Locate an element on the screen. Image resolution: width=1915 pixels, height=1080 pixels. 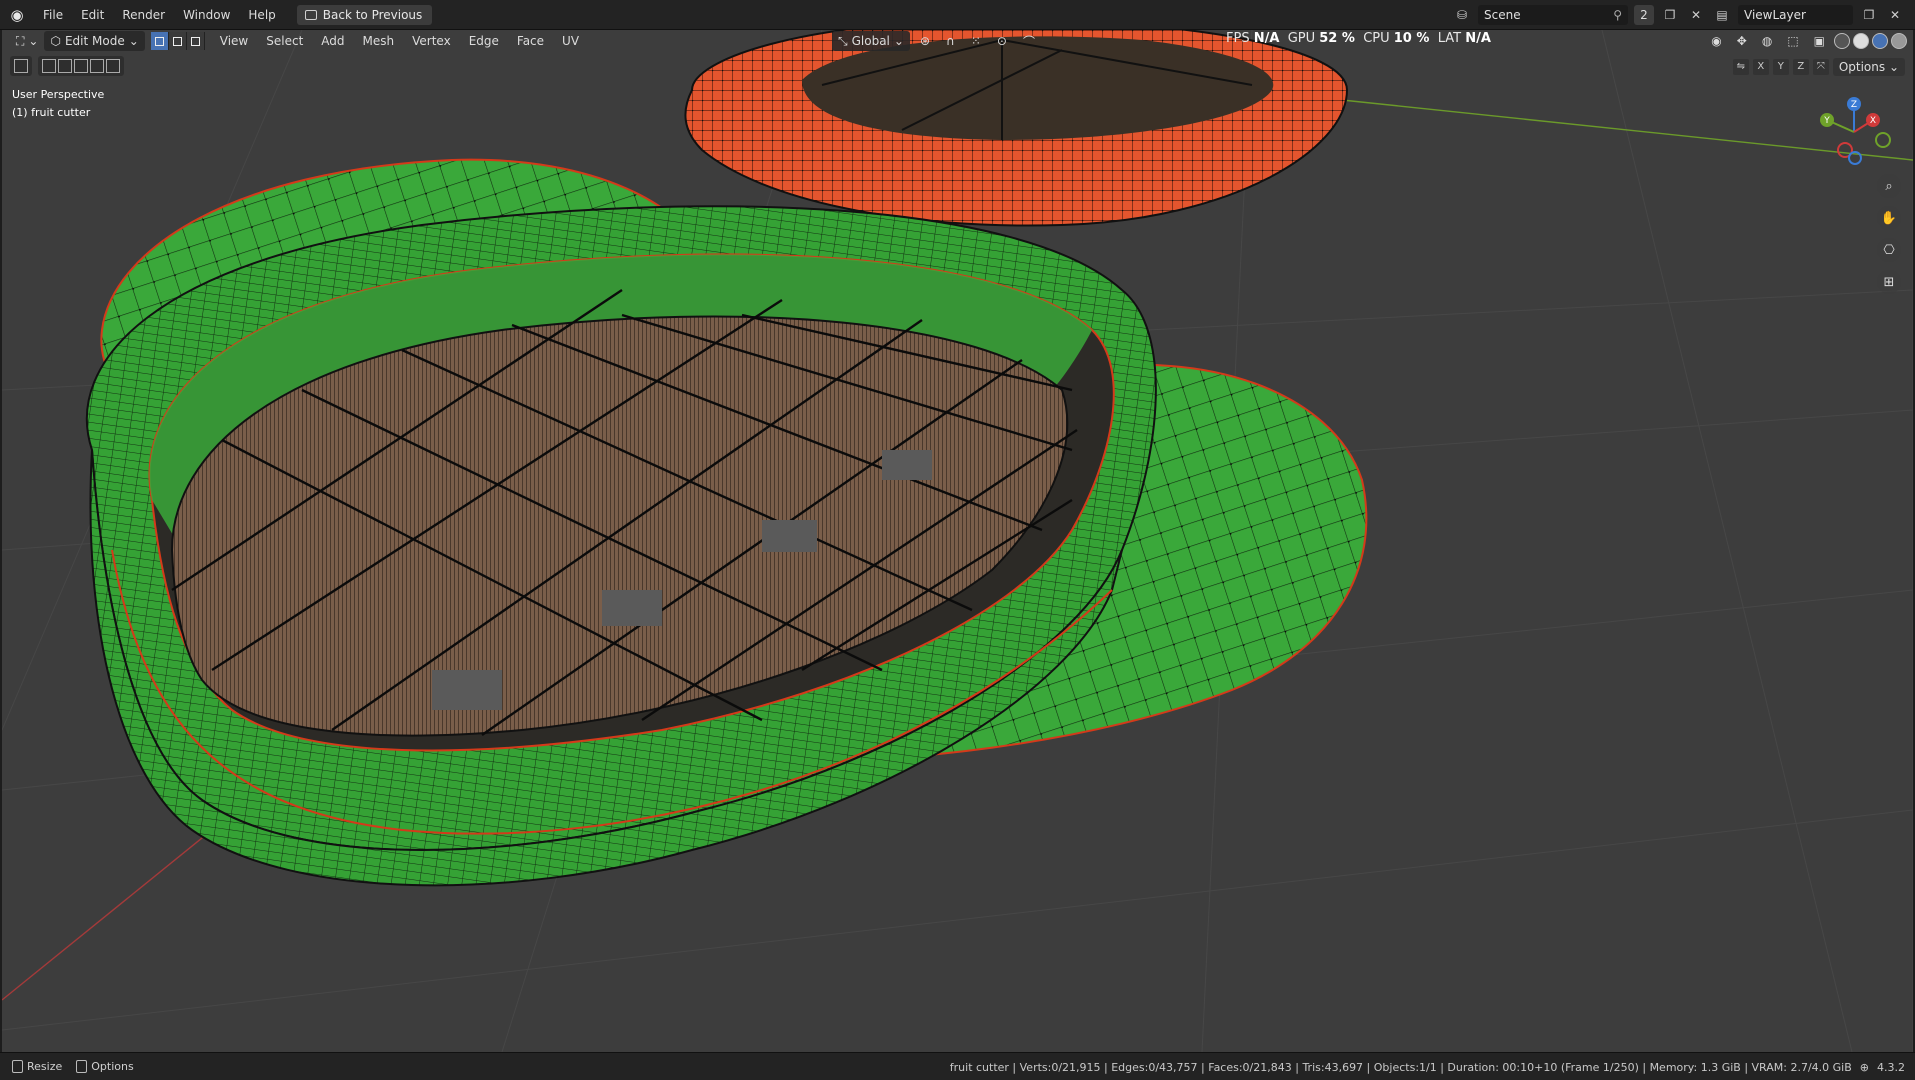
remove-view-layer-icon: ✕ is located at coordinates (1895, 15).